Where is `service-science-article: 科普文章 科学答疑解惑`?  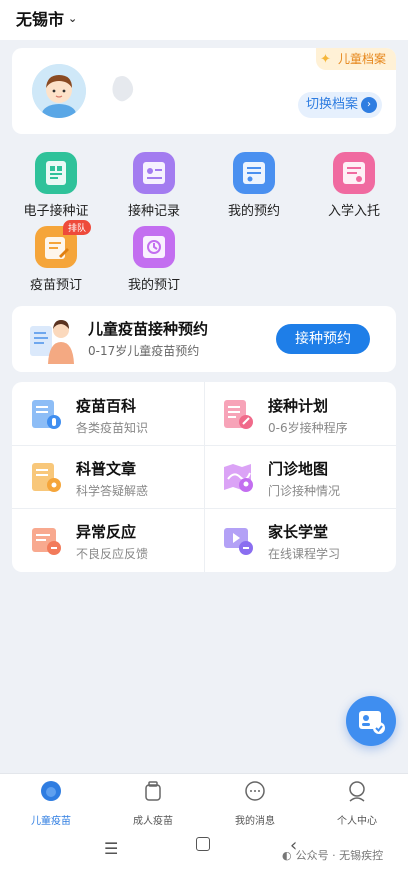 service-science-article: 科普文章 科学答疑解惑 is located at coordinates (108, 476).